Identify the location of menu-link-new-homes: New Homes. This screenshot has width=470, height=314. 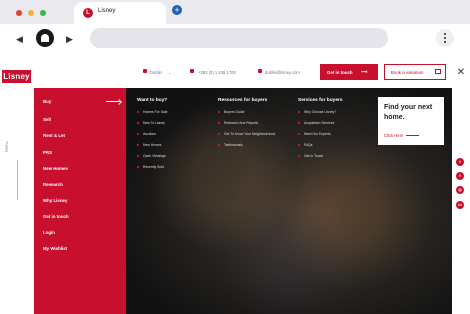
(152, 145).